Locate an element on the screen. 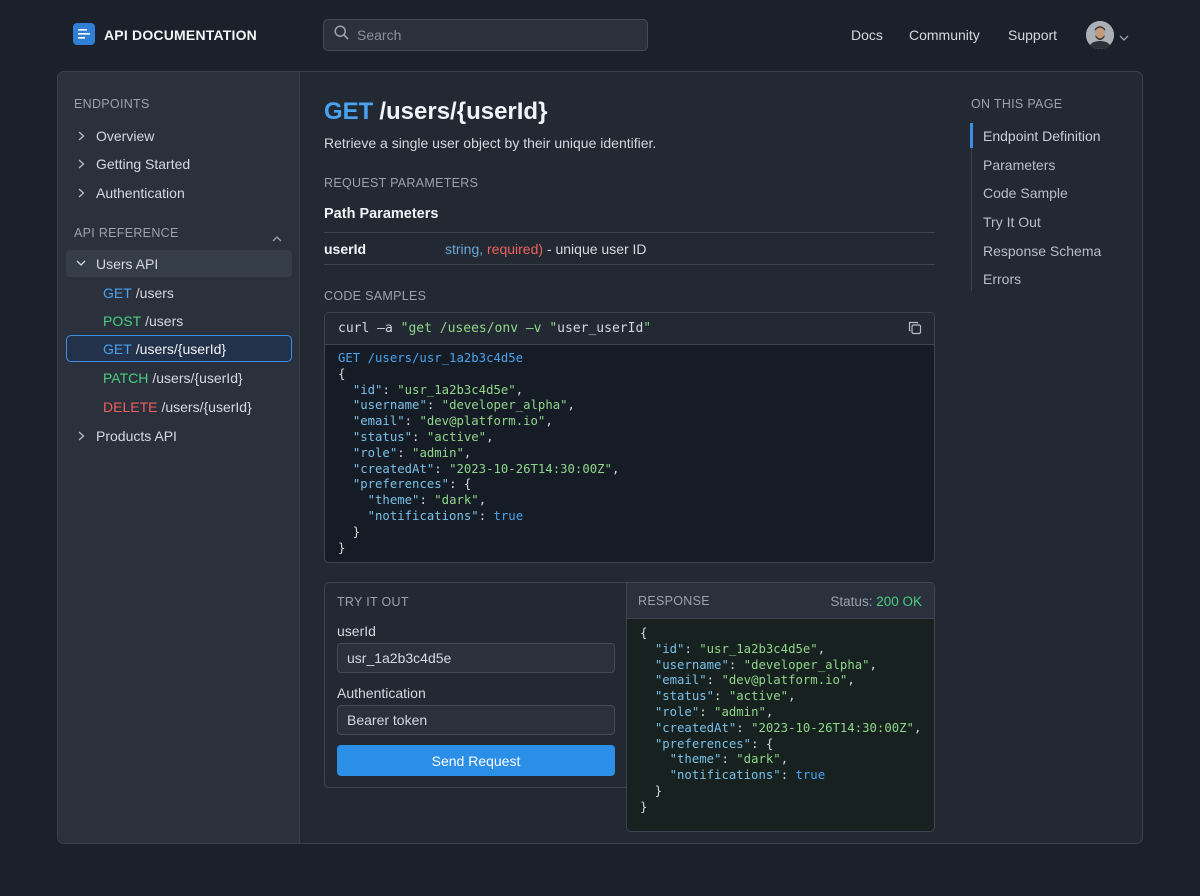 The height and width of the screenshot is (896, 1200). search-box is located at coordinates (485, 35).